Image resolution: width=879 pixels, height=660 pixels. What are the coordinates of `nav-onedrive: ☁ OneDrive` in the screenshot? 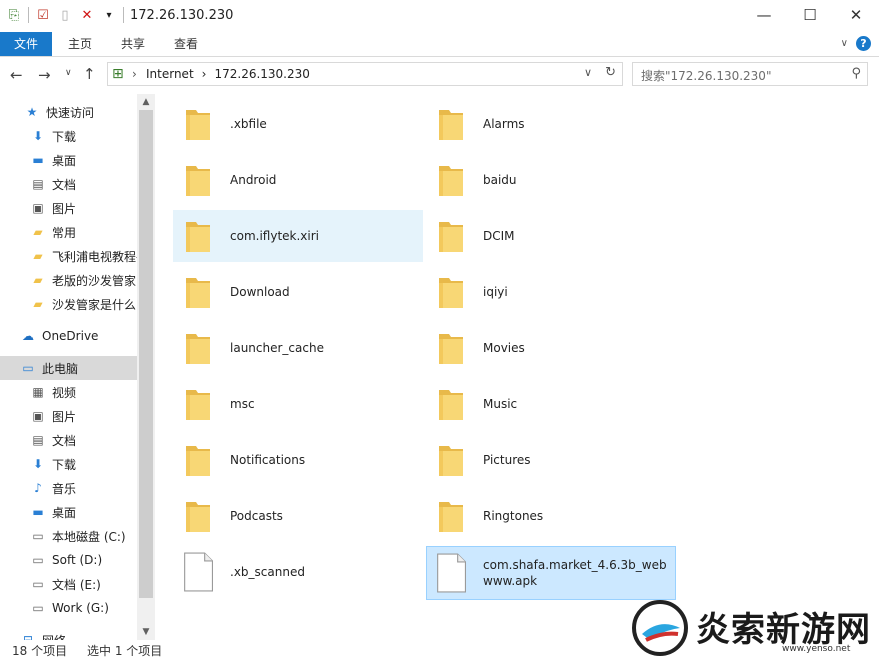 It's located at (77, 336).